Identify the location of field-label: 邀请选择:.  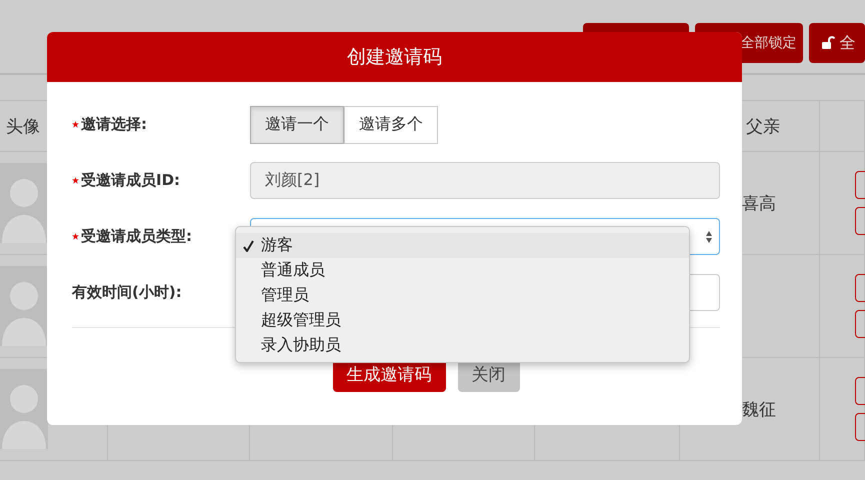
(114, 124).